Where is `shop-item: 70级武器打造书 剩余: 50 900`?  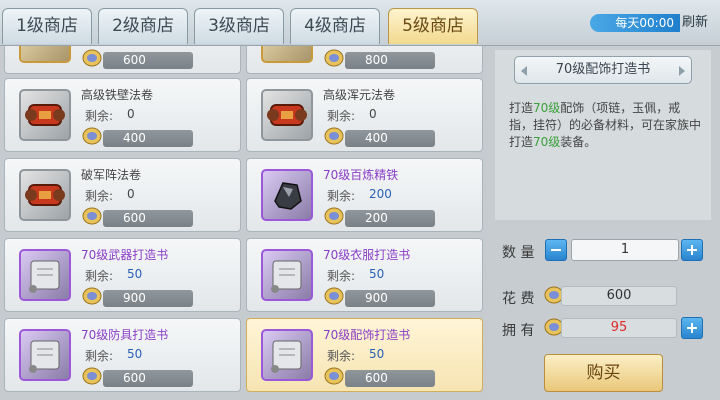 shop-item: 70级武器打造书 剩余: 50 900 is located at coordinates (122, 275).